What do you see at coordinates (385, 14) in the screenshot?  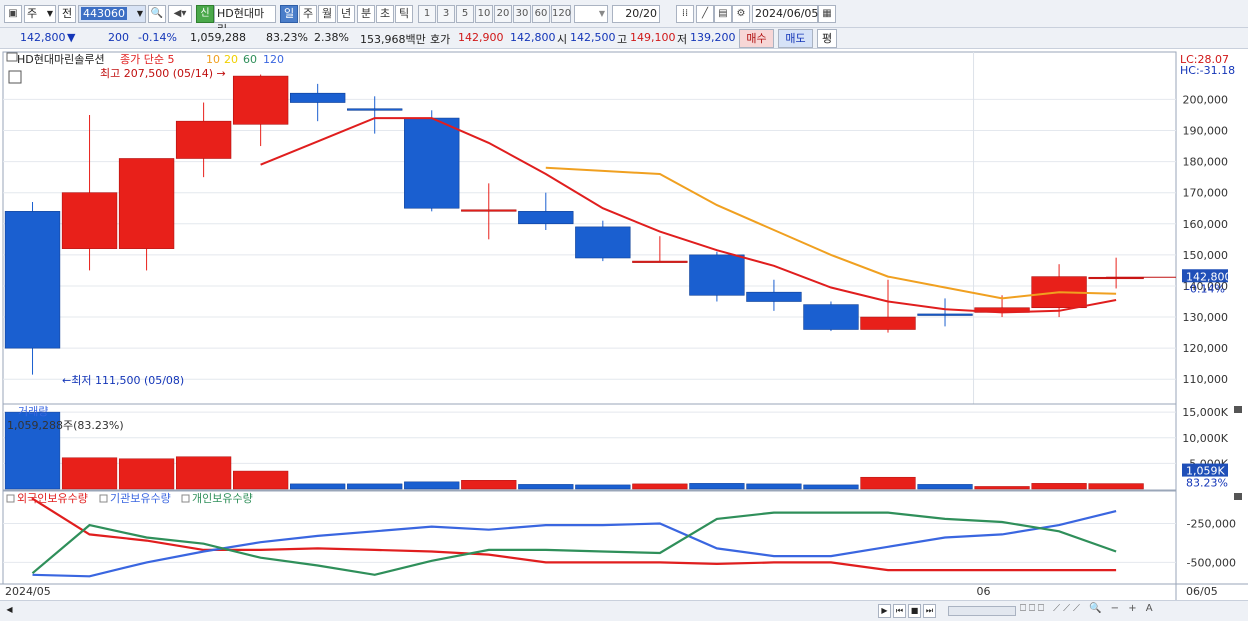 I see `period-second-button: 초` at bounding box center [385, 14].